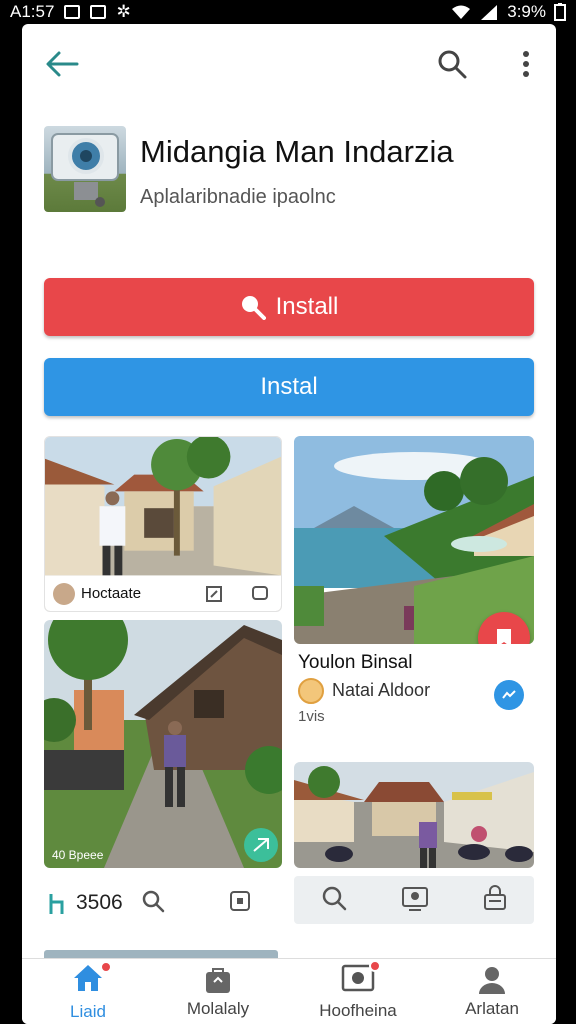 This screenshot has width=576, height=1024. I want to click on nav-item-library: Molalaly, so click(218, 991).